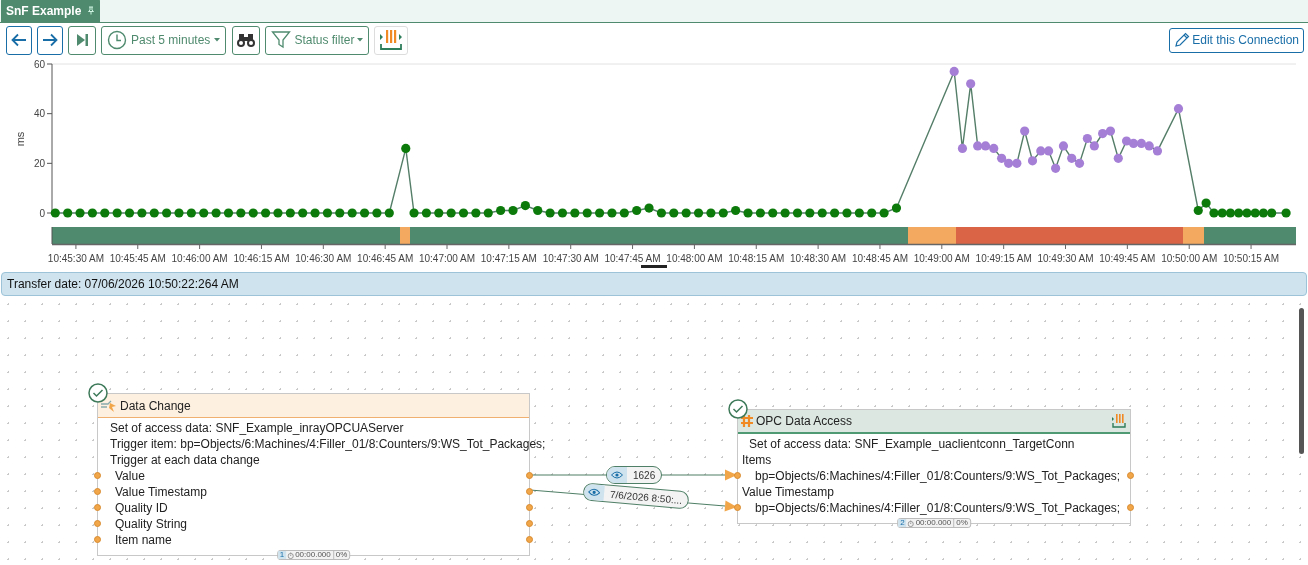  What do you see at coordinates (164, 40) in the screenshot?
I see `time-range-dropdown: Past 5 minutes` at bounding box center [164, 40].